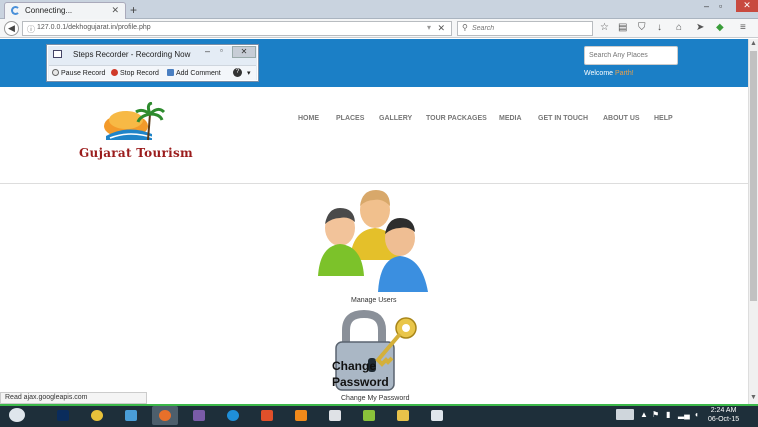 This screenshot has height=427, width=758. What do you see at coordinates (374, 300) in the screenshot?
I see `manage-users-label: Manage Users` at bounding box center [374, 300].